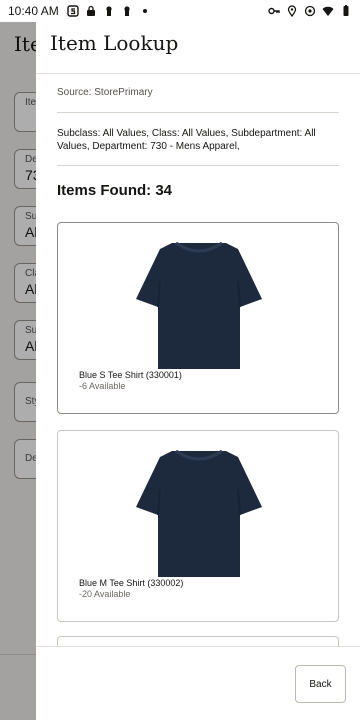  What do you see at coordinates (91, 11) in the screenshot?
I see `lock-icon` at bounding box center [91, 11].